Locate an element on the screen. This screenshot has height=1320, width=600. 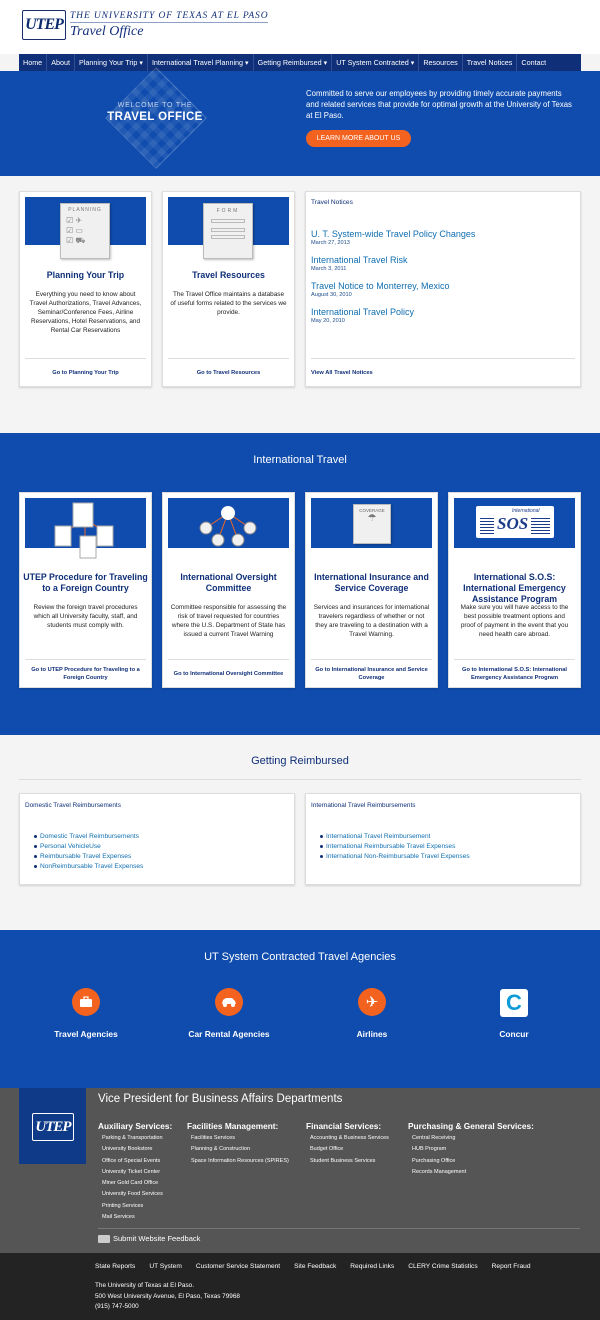
divider is located at coordinates (339, 1228).